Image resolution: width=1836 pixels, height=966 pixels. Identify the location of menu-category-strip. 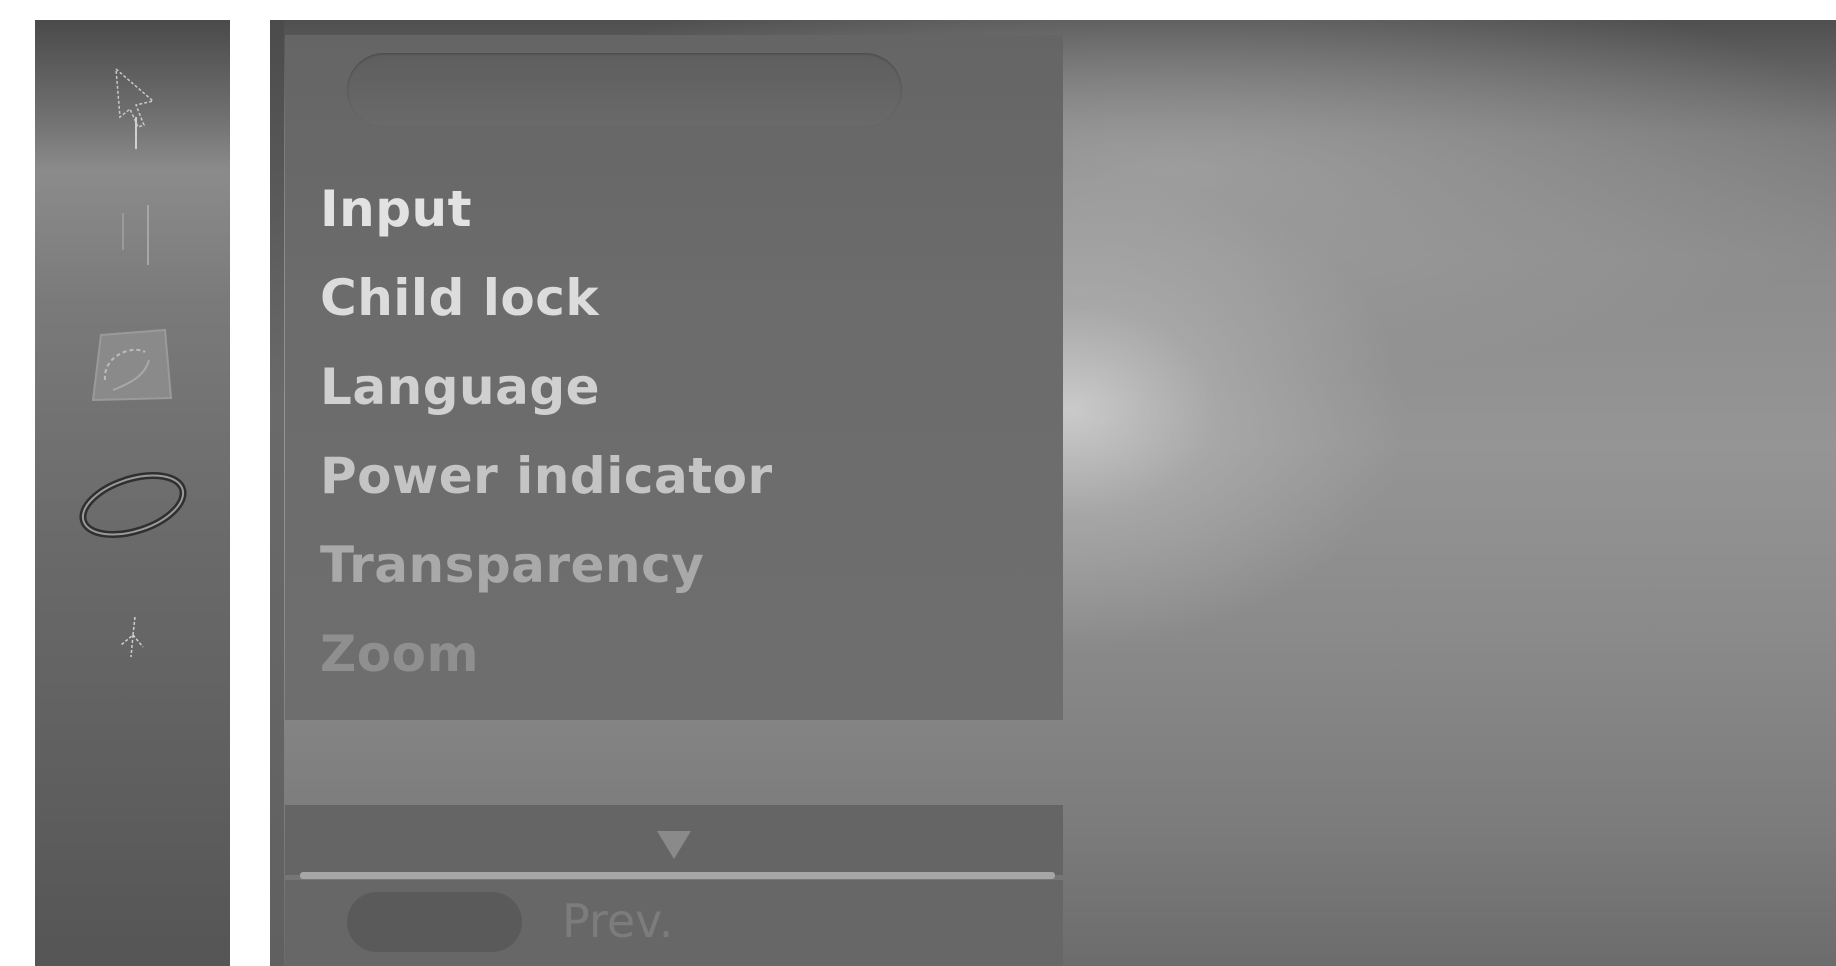
(132, 493).